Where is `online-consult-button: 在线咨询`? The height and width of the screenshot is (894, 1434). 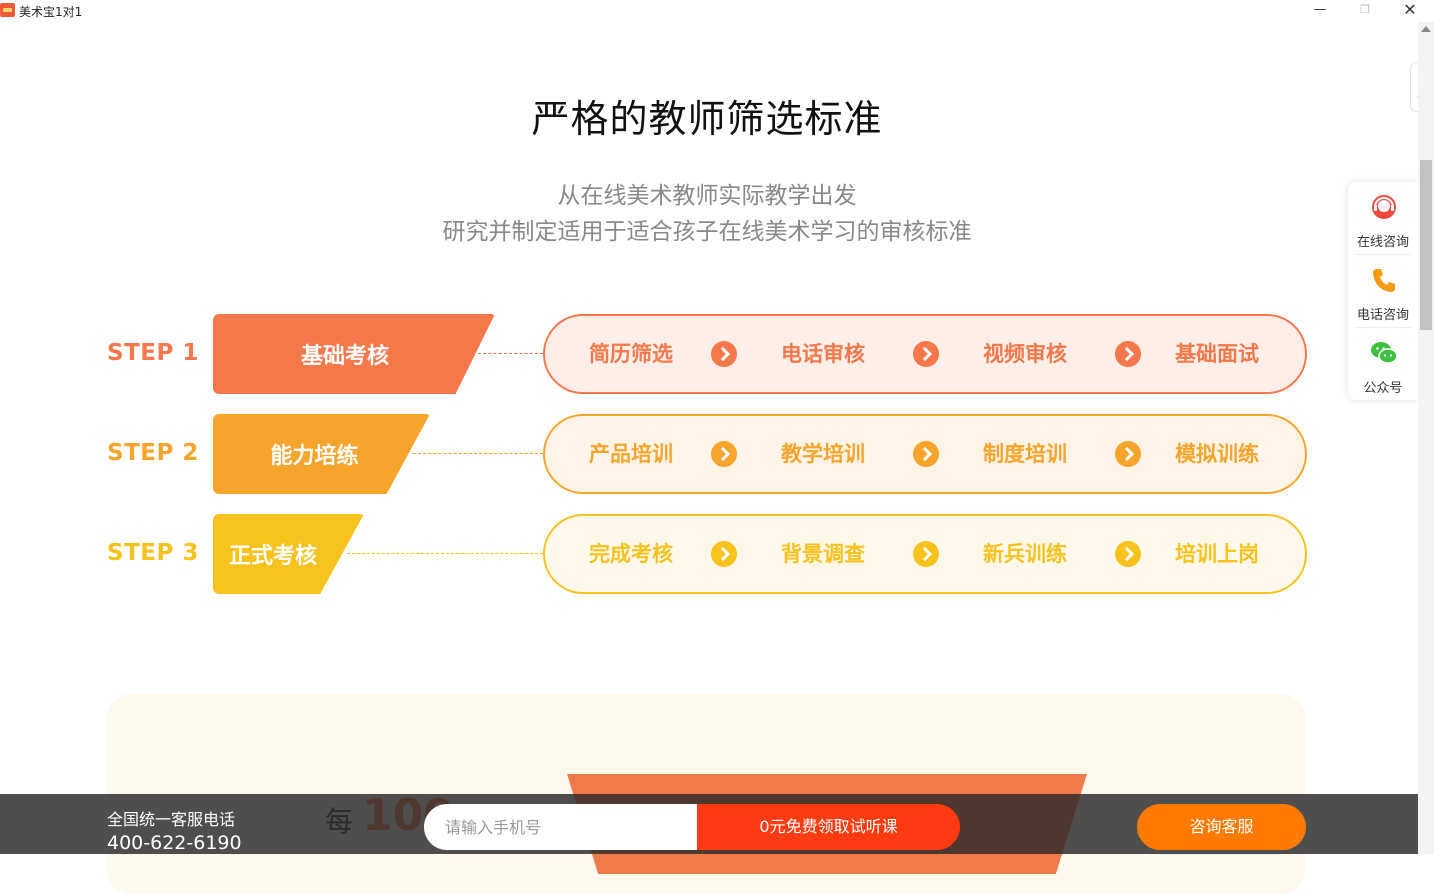 online-consult-button: 在线咨询 is located at coordinates (1383, 218).